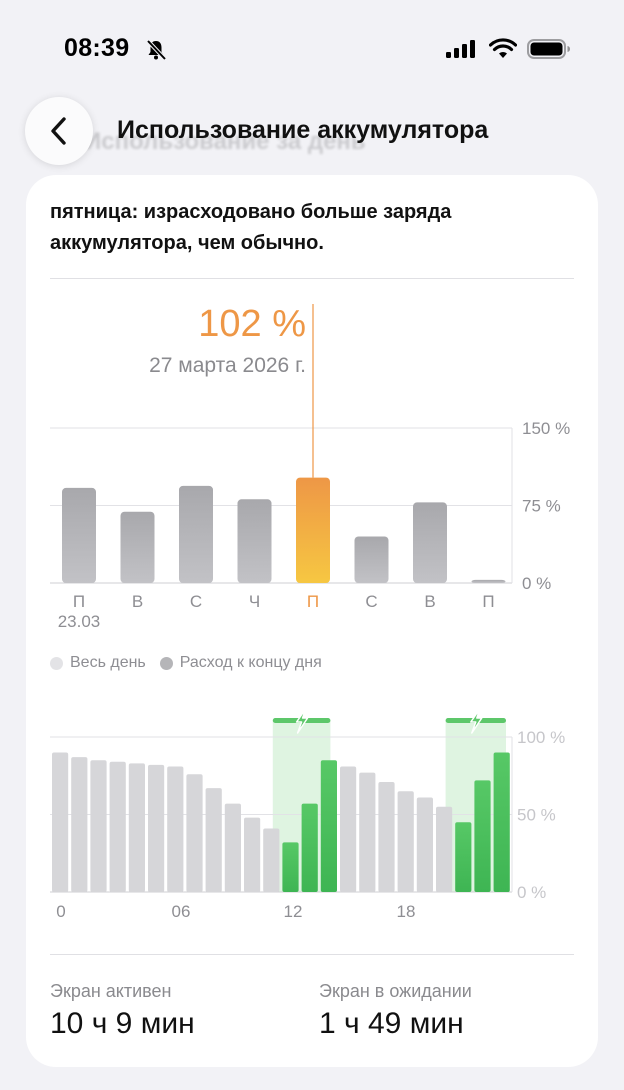 The width and height of the screenshot is (624, 1090). I want to click on screen-active-label: Экран активен, so click(111, 991).